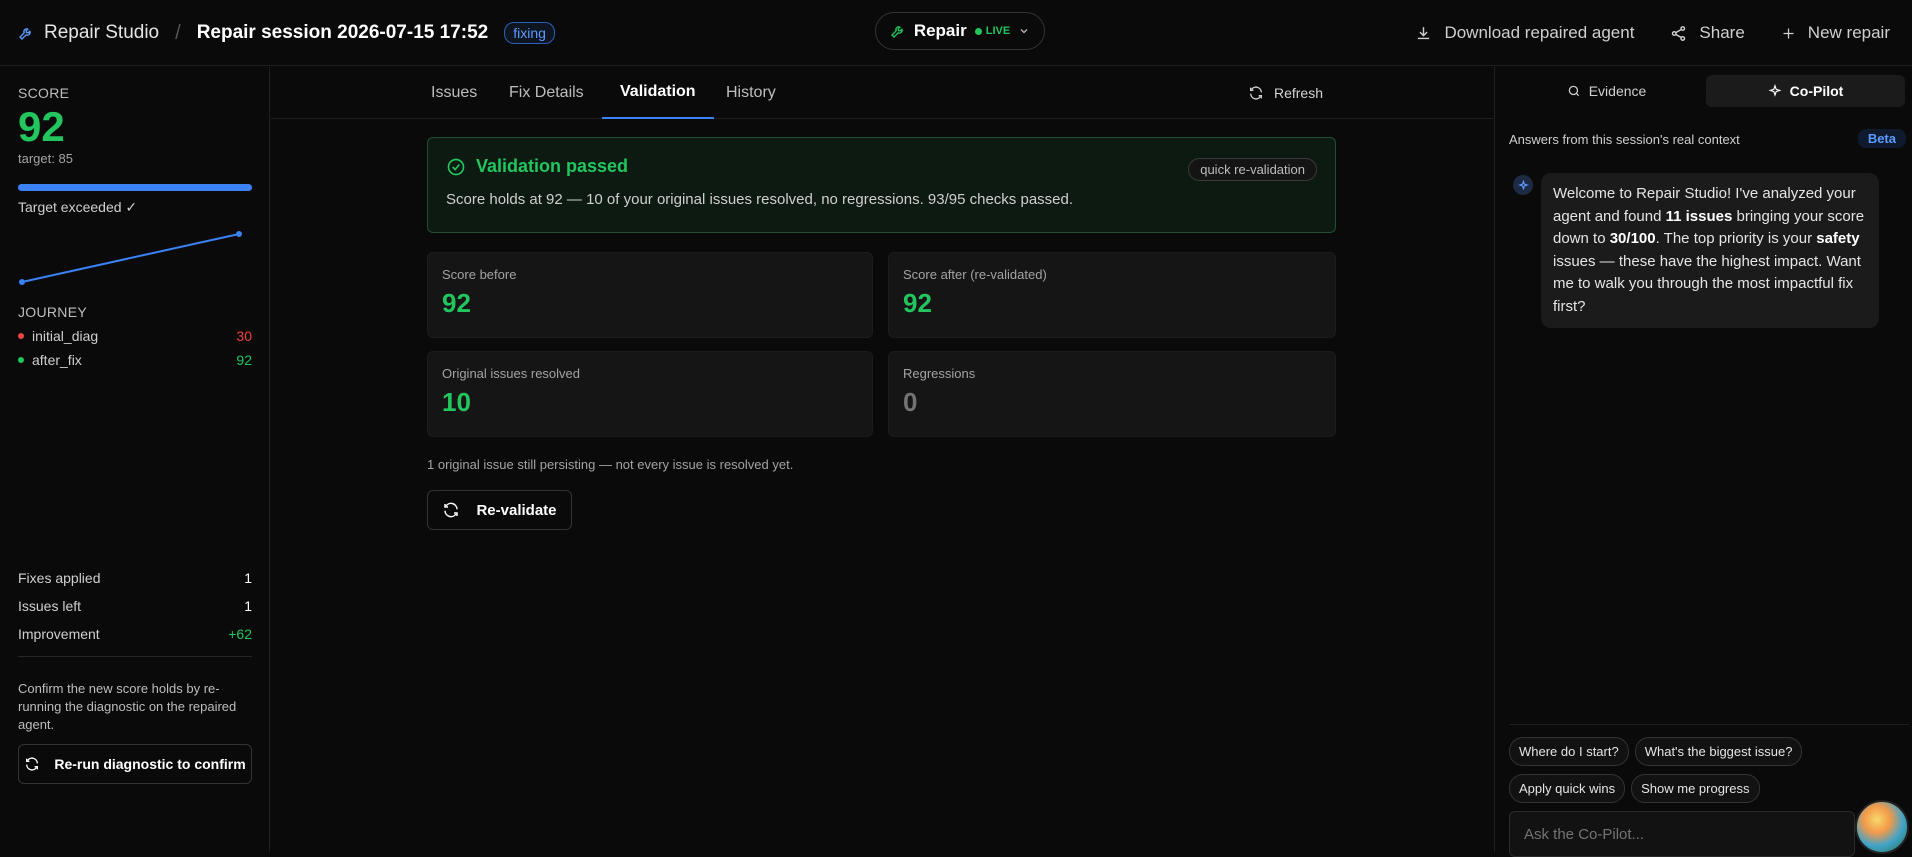 The width and height of the screenshot is (1912, 857). What do you see at coordinates (516, 510) in the screenshot?
I see `revalidate-label: Re-validate` at bounding box center [516, 510].